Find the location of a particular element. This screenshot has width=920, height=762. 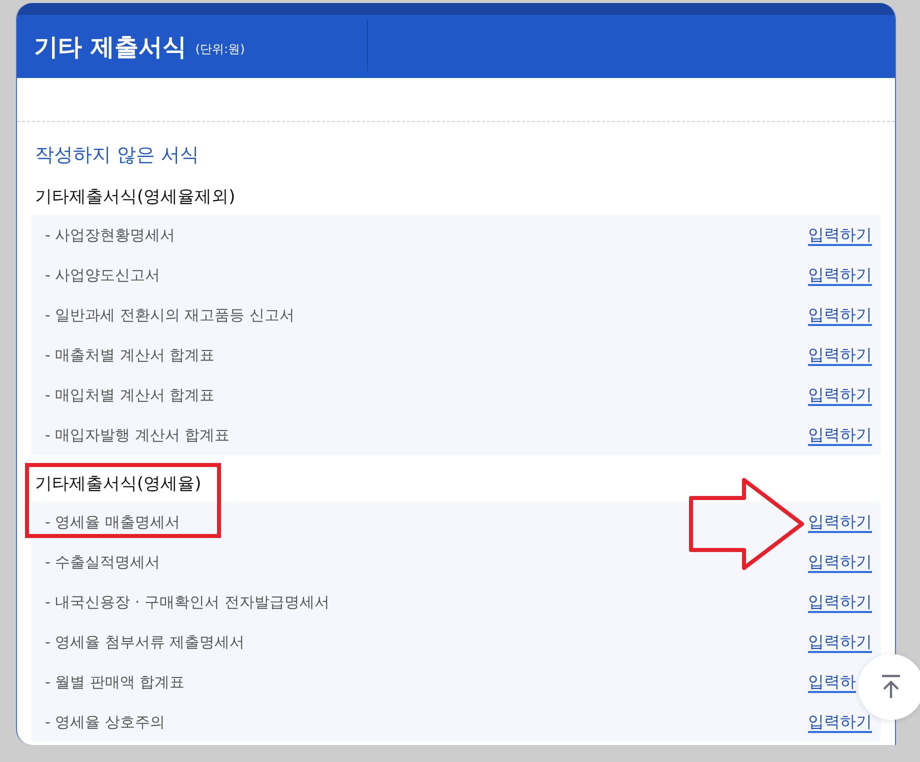

form-name: - 사업장현황명세서 is located at coordinates (110, 235).